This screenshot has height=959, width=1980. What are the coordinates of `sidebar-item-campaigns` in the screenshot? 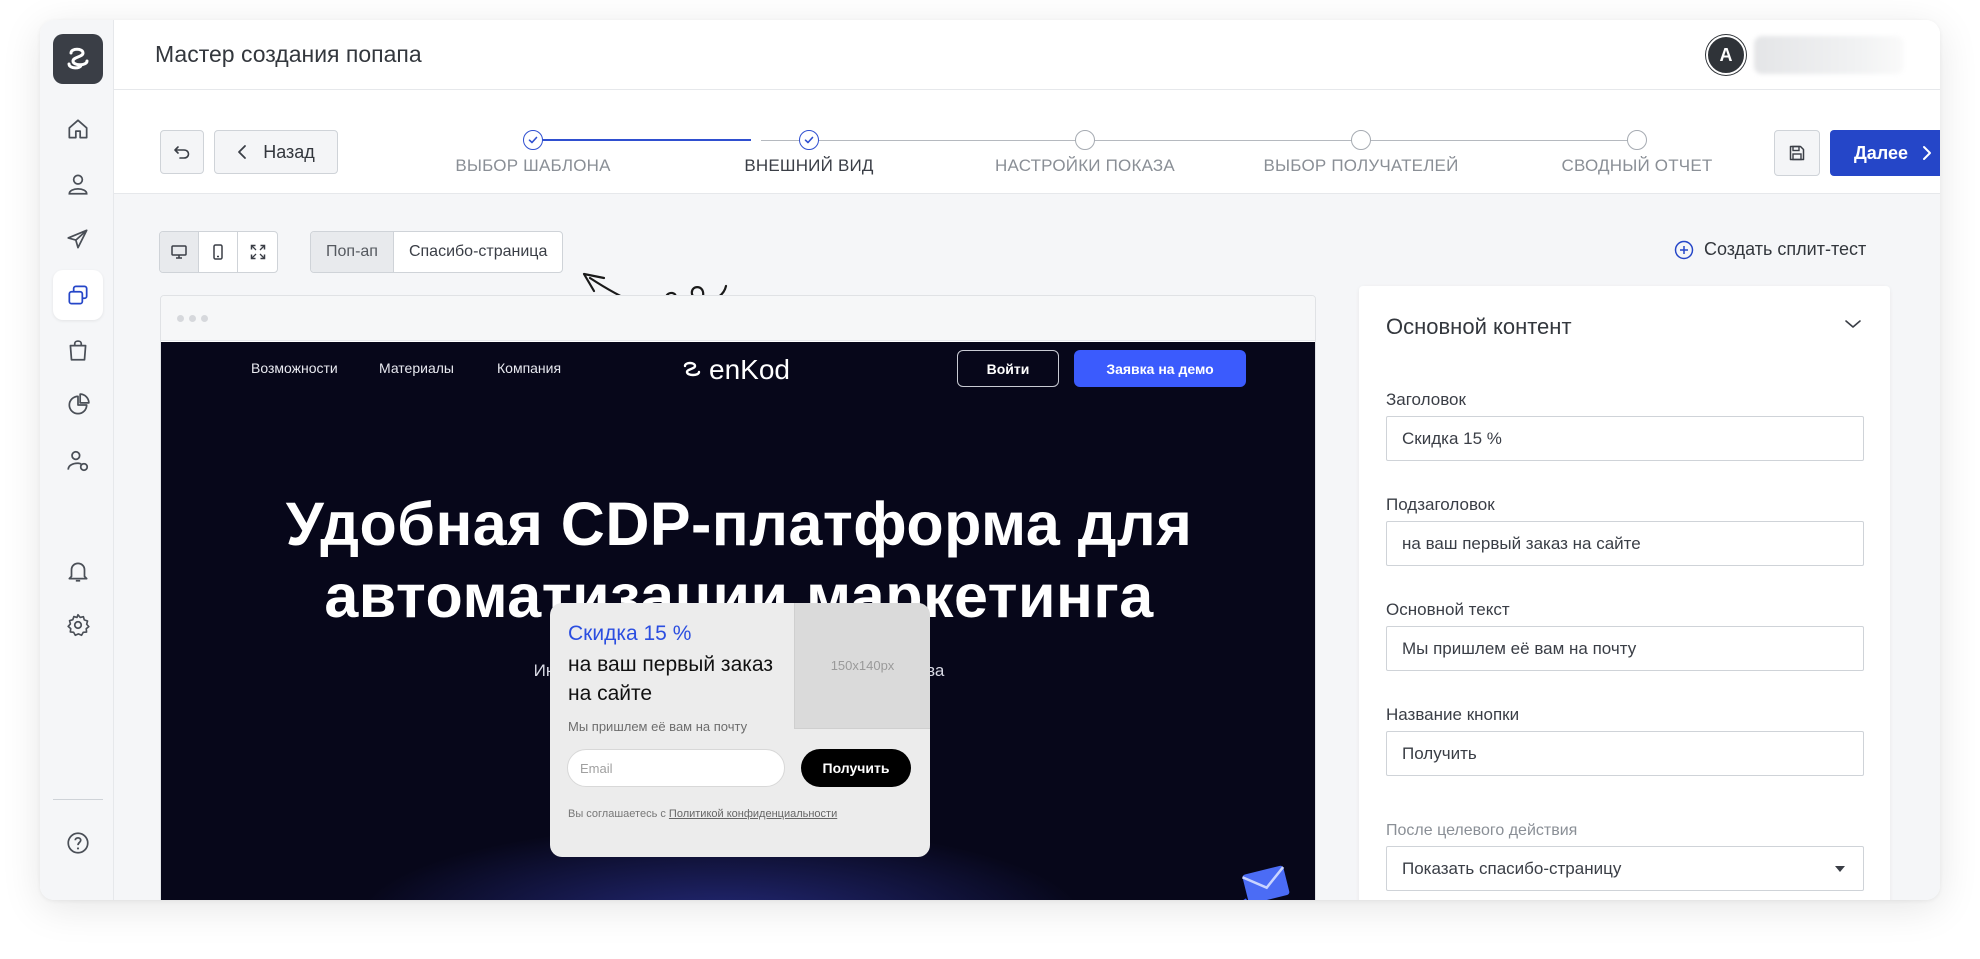 It's located at (78, 239).